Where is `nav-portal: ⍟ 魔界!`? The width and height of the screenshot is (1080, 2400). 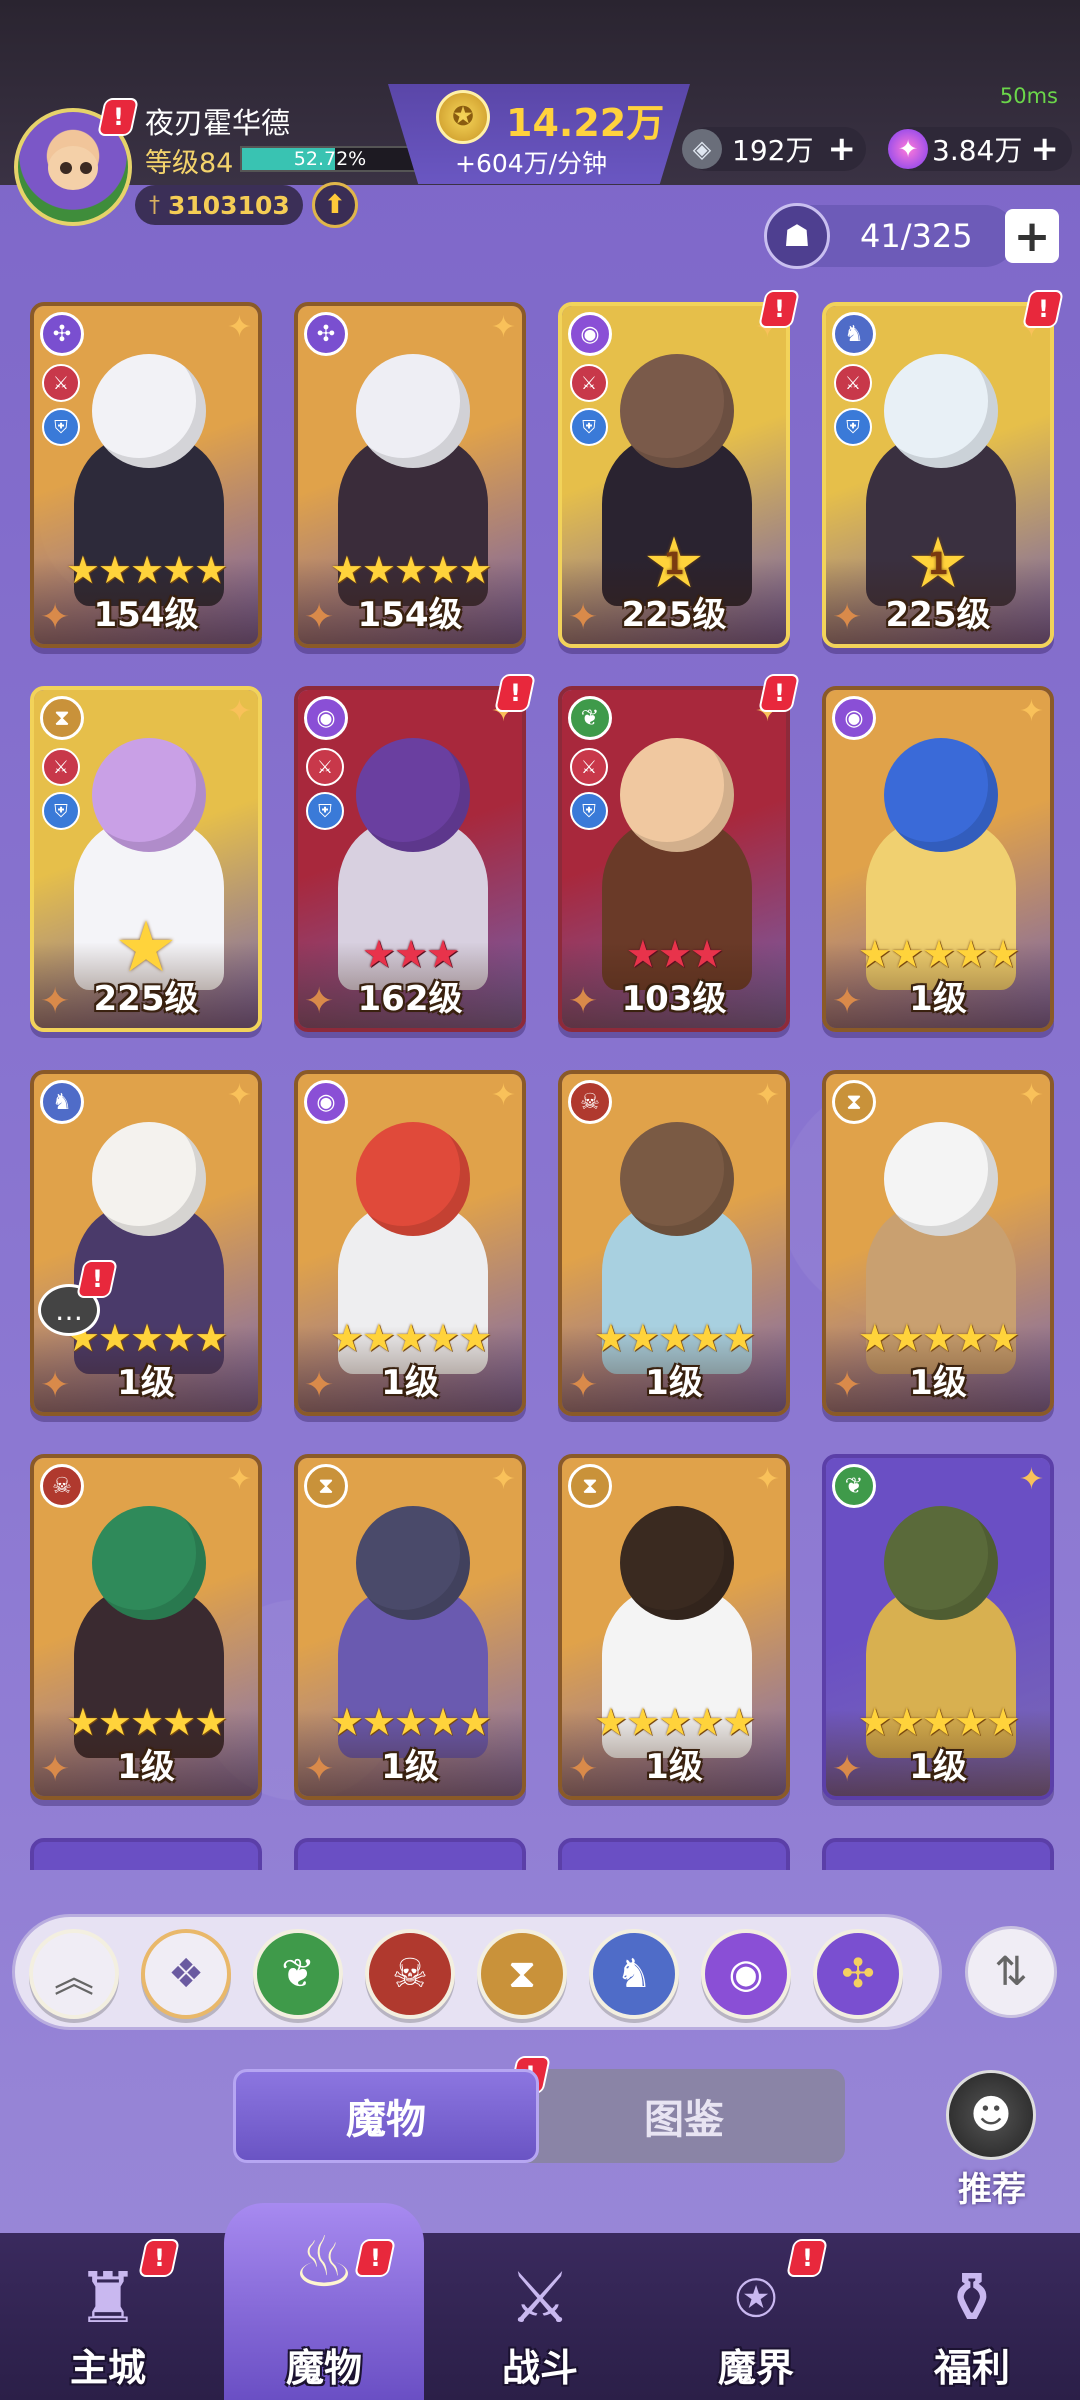
nav-portal: ⍟ 魔界! is located at coordinates (756, 2316).